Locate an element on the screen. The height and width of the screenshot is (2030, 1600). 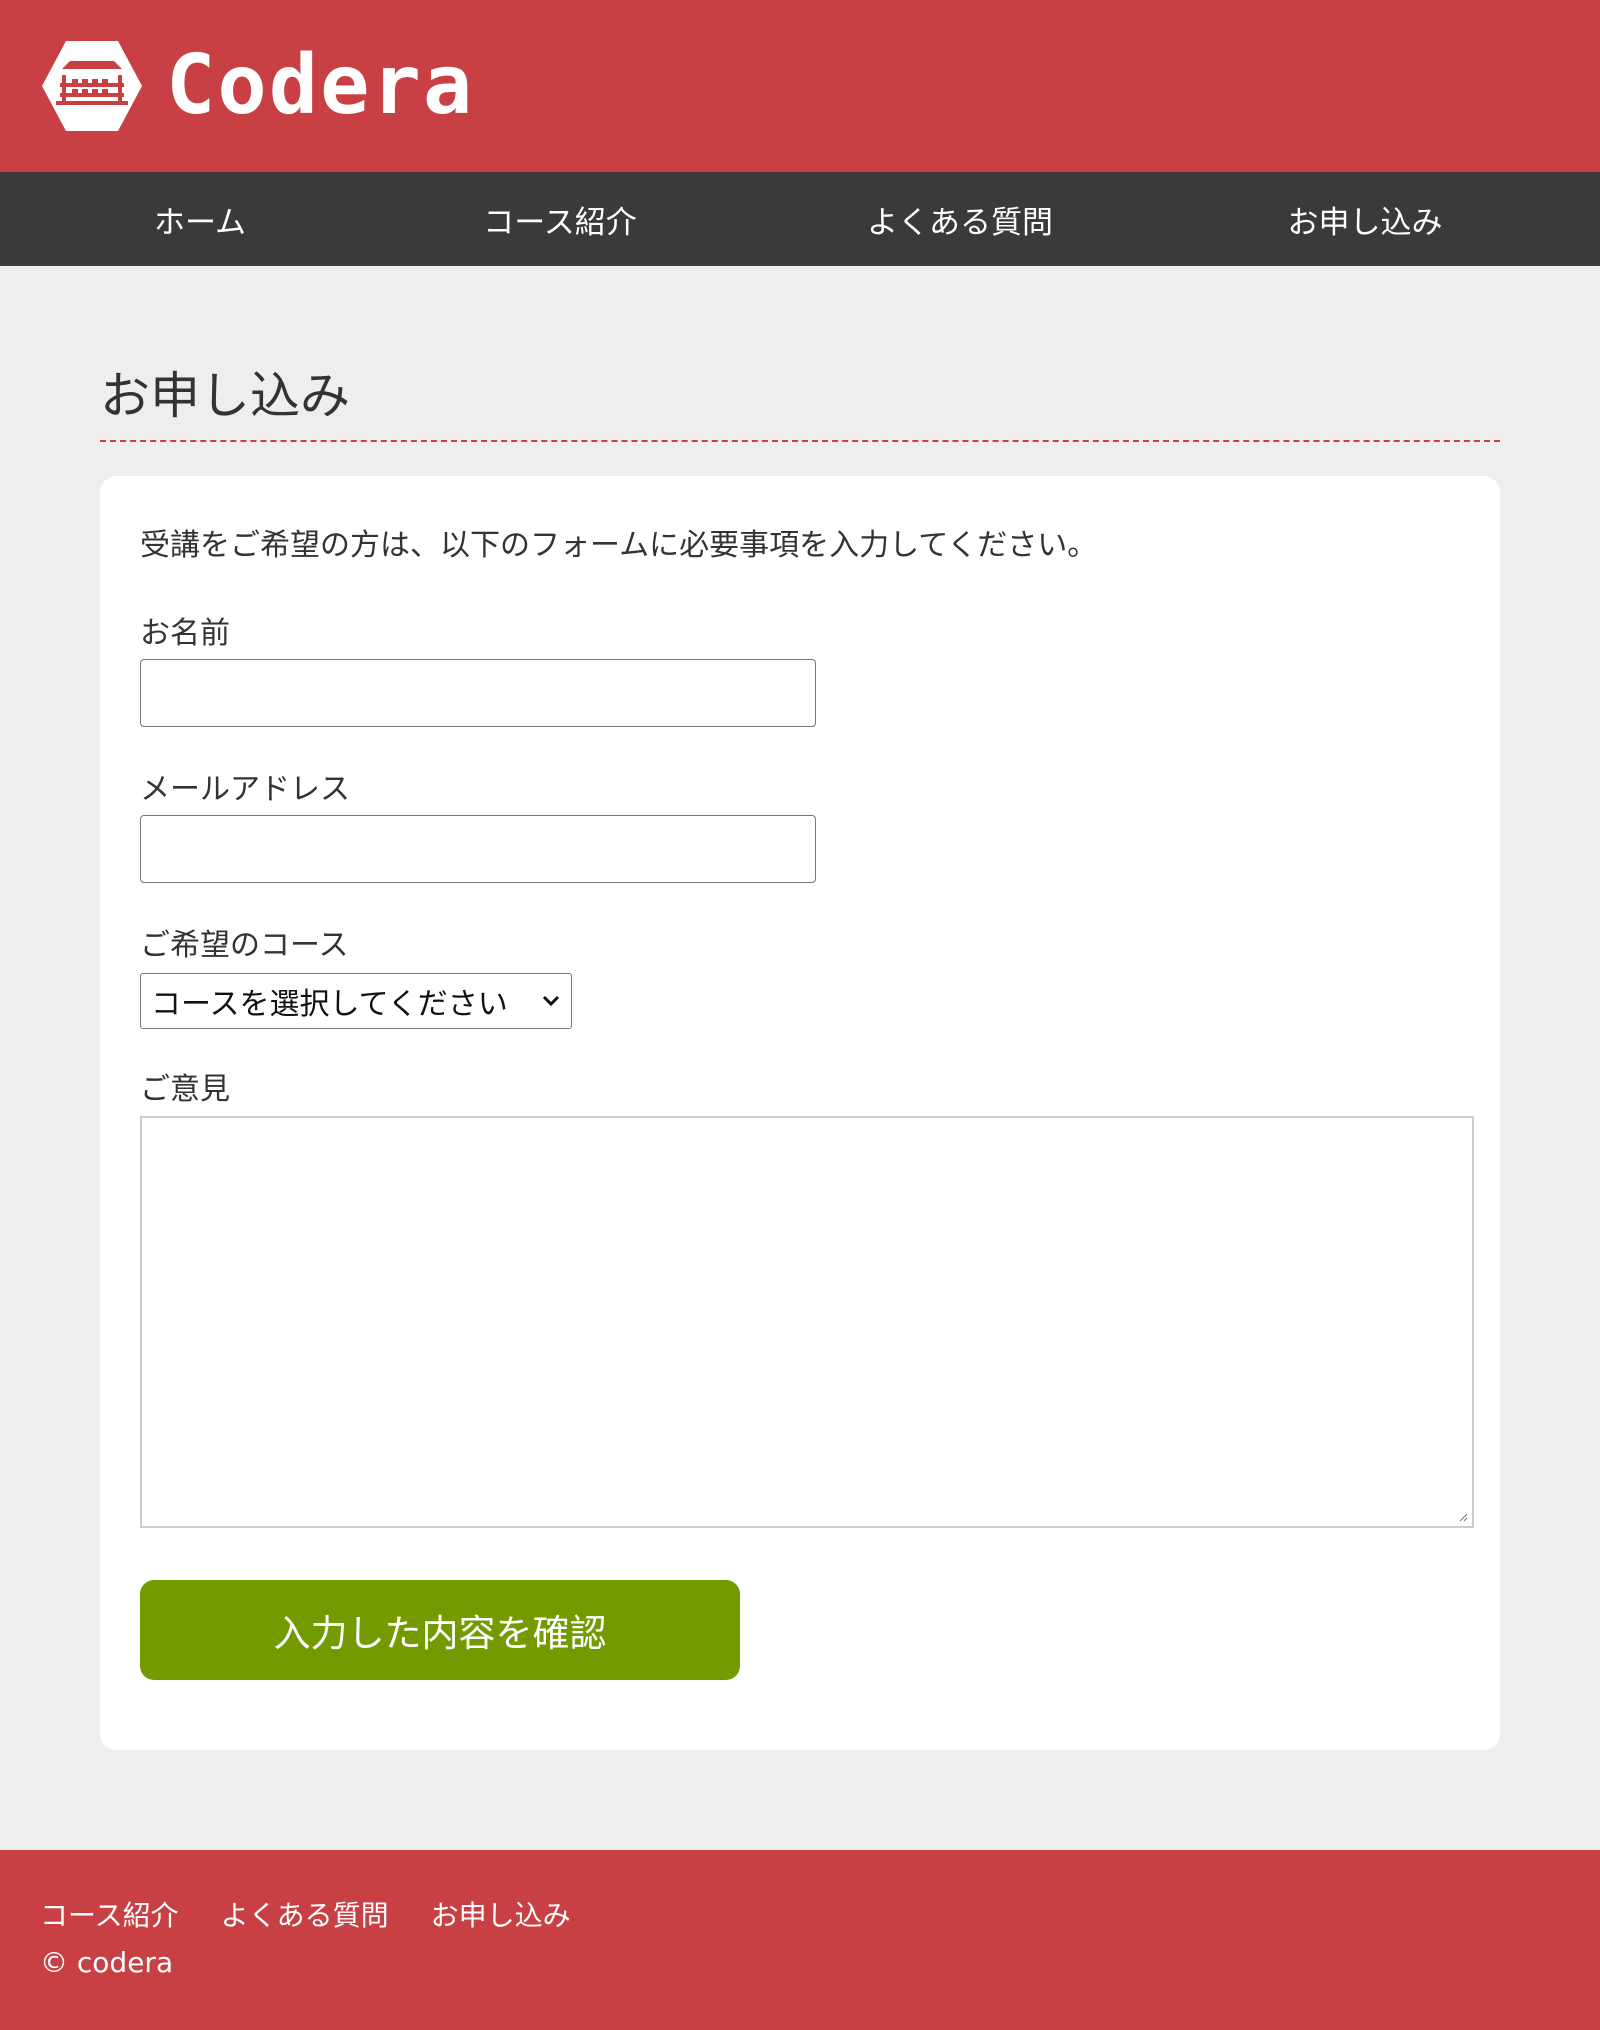
resize-grip-icon is located at coordinates (1463, 1517).